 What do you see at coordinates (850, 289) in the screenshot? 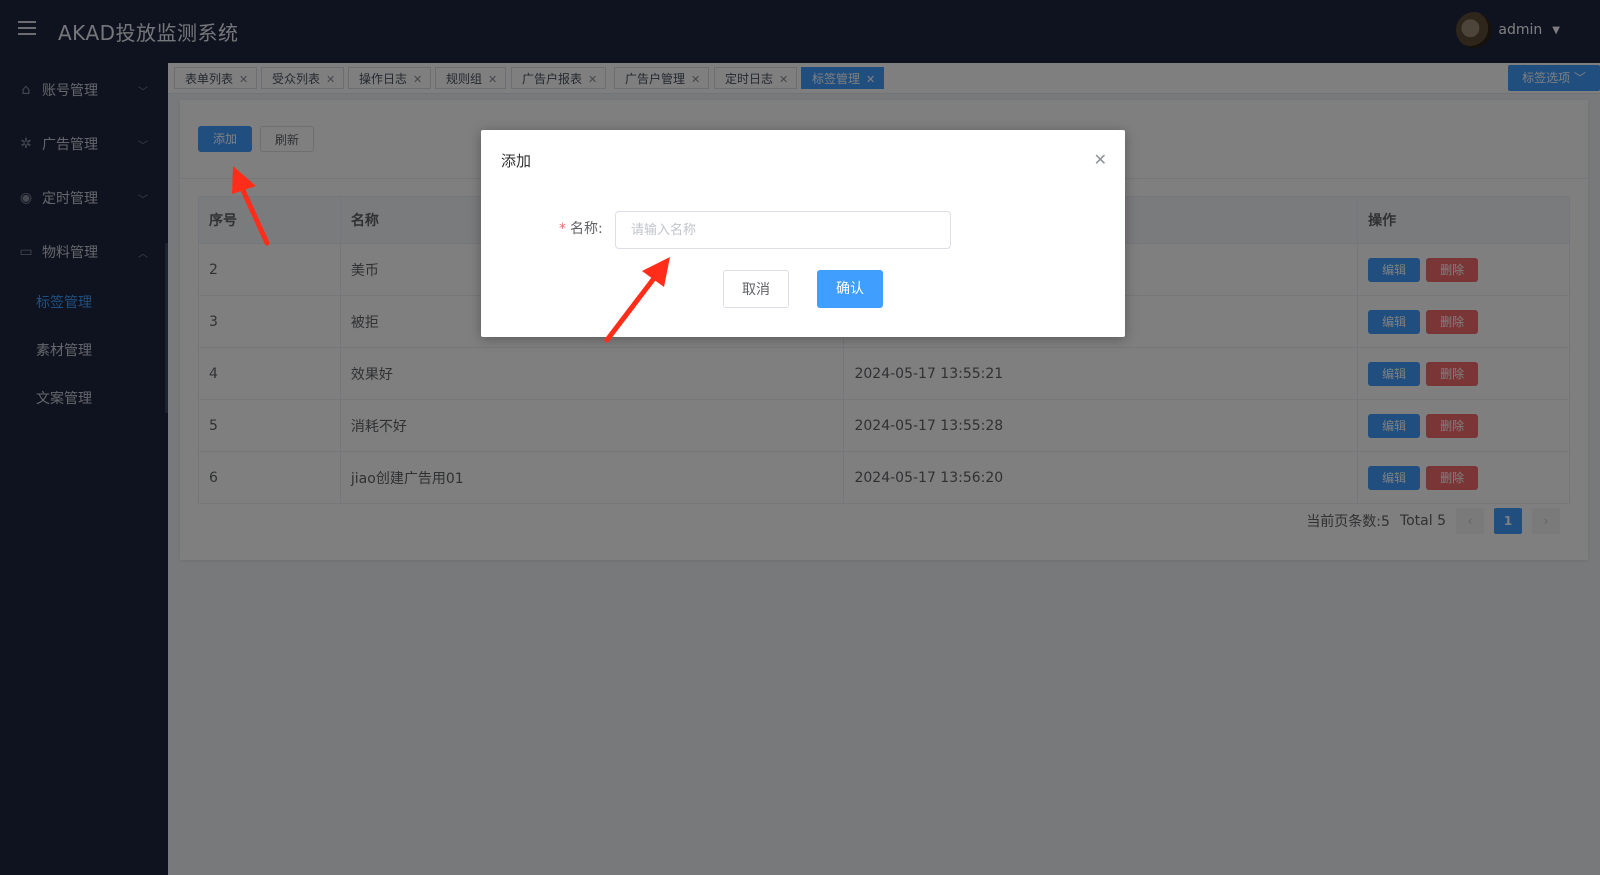
I see `confirm-button: 确认` at bounding box center [850, 289].